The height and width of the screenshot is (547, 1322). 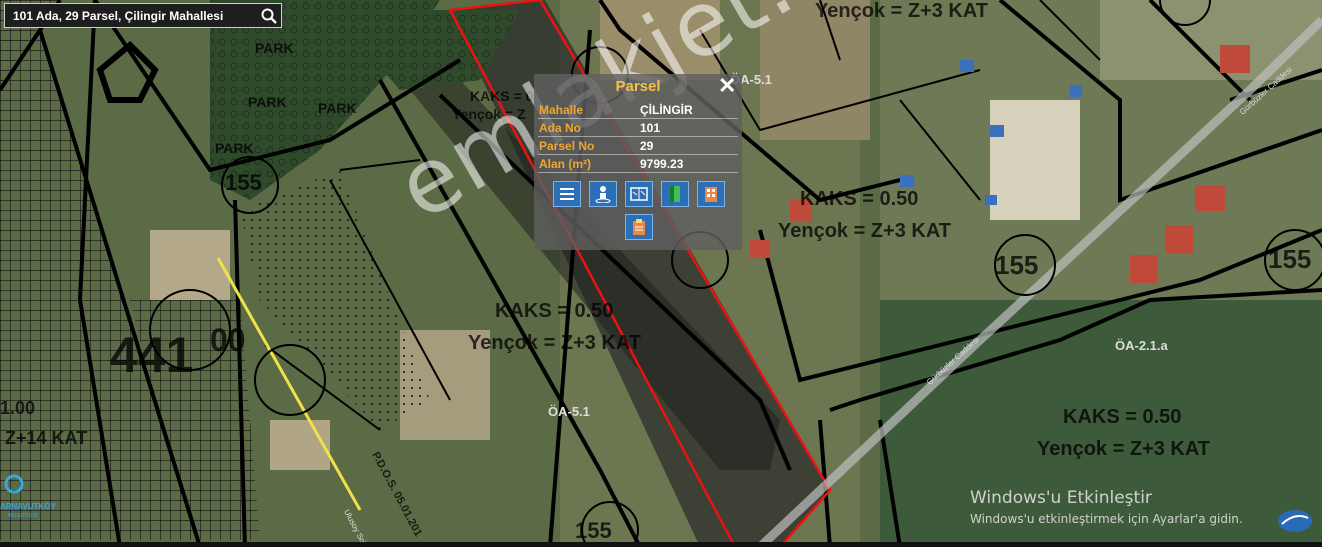 I want to click on search-bar: 101 Ada, 29 Parsel, Çilingir Mahallesi, so click(x=143, y=15).